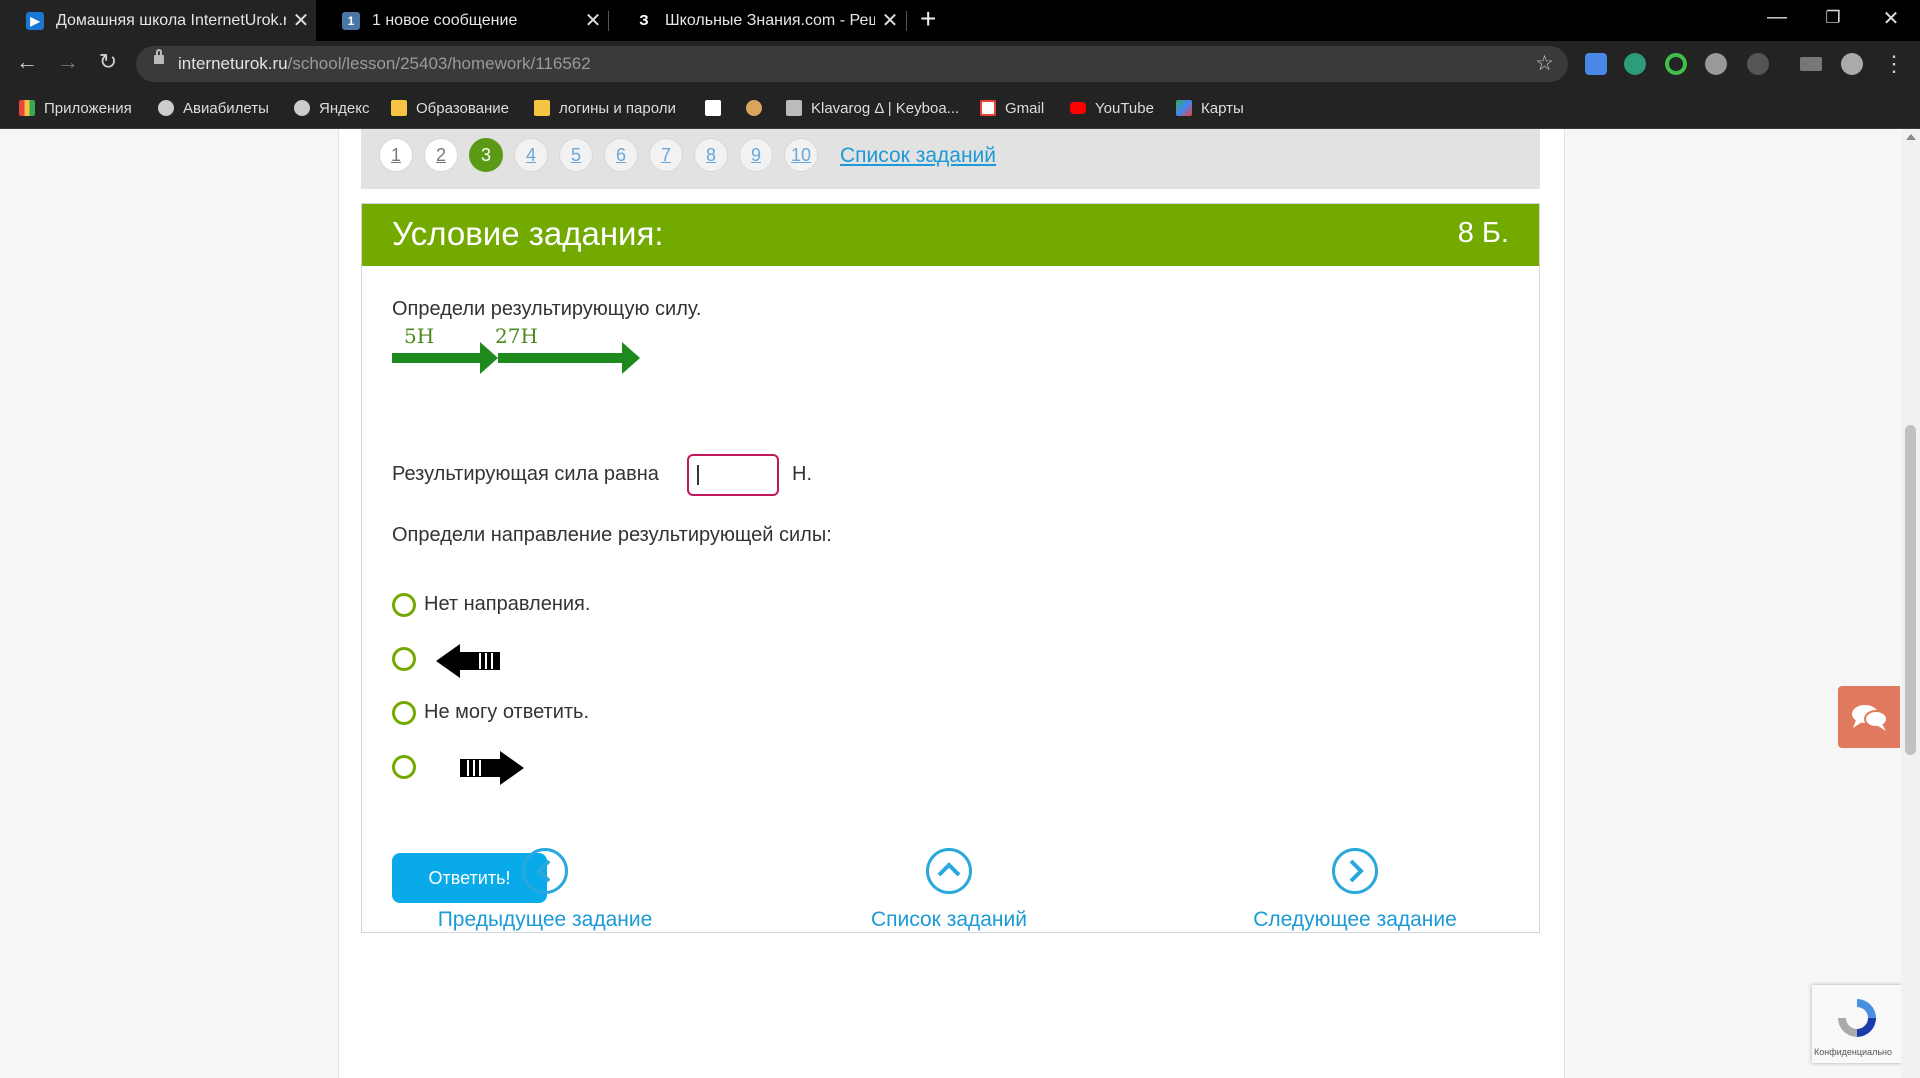 The width and height of the screenshot is (1920, 1078). I want to click on bookmark-aviabilety: Авиабилеты, so click(213, 108).